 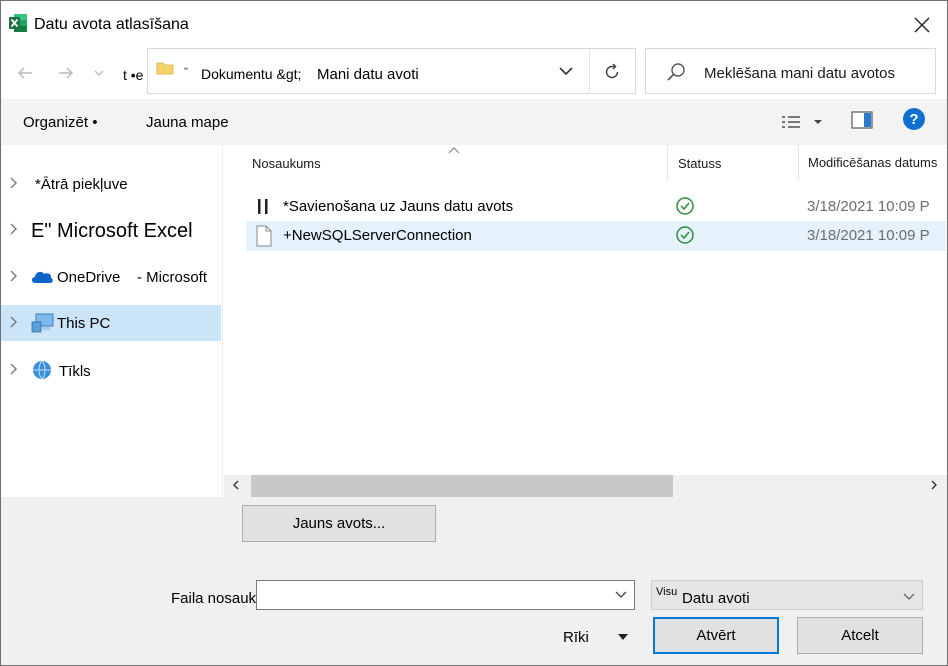 What do you see at coordinates (89, 277) in the screenshot?
I see `sidebar-item-label: OneDrive` at bounding box center [89, 277].